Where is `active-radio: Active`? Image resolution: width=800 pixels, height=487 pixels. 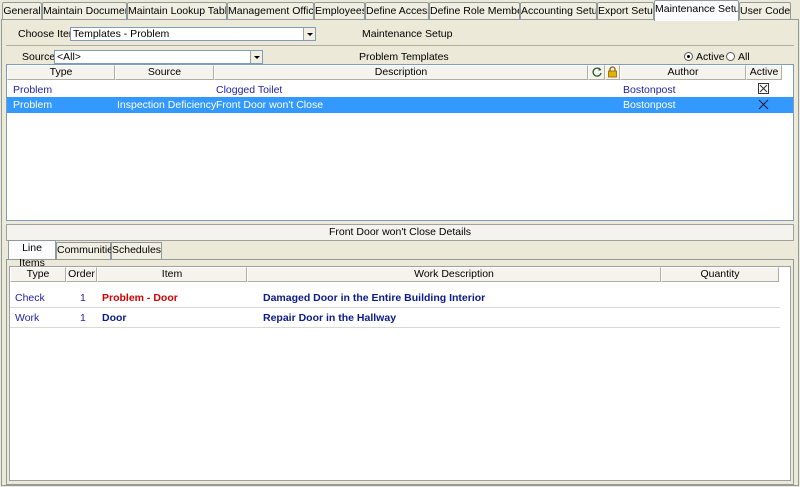 active-radio: Active is located at coordinates (704, 57).